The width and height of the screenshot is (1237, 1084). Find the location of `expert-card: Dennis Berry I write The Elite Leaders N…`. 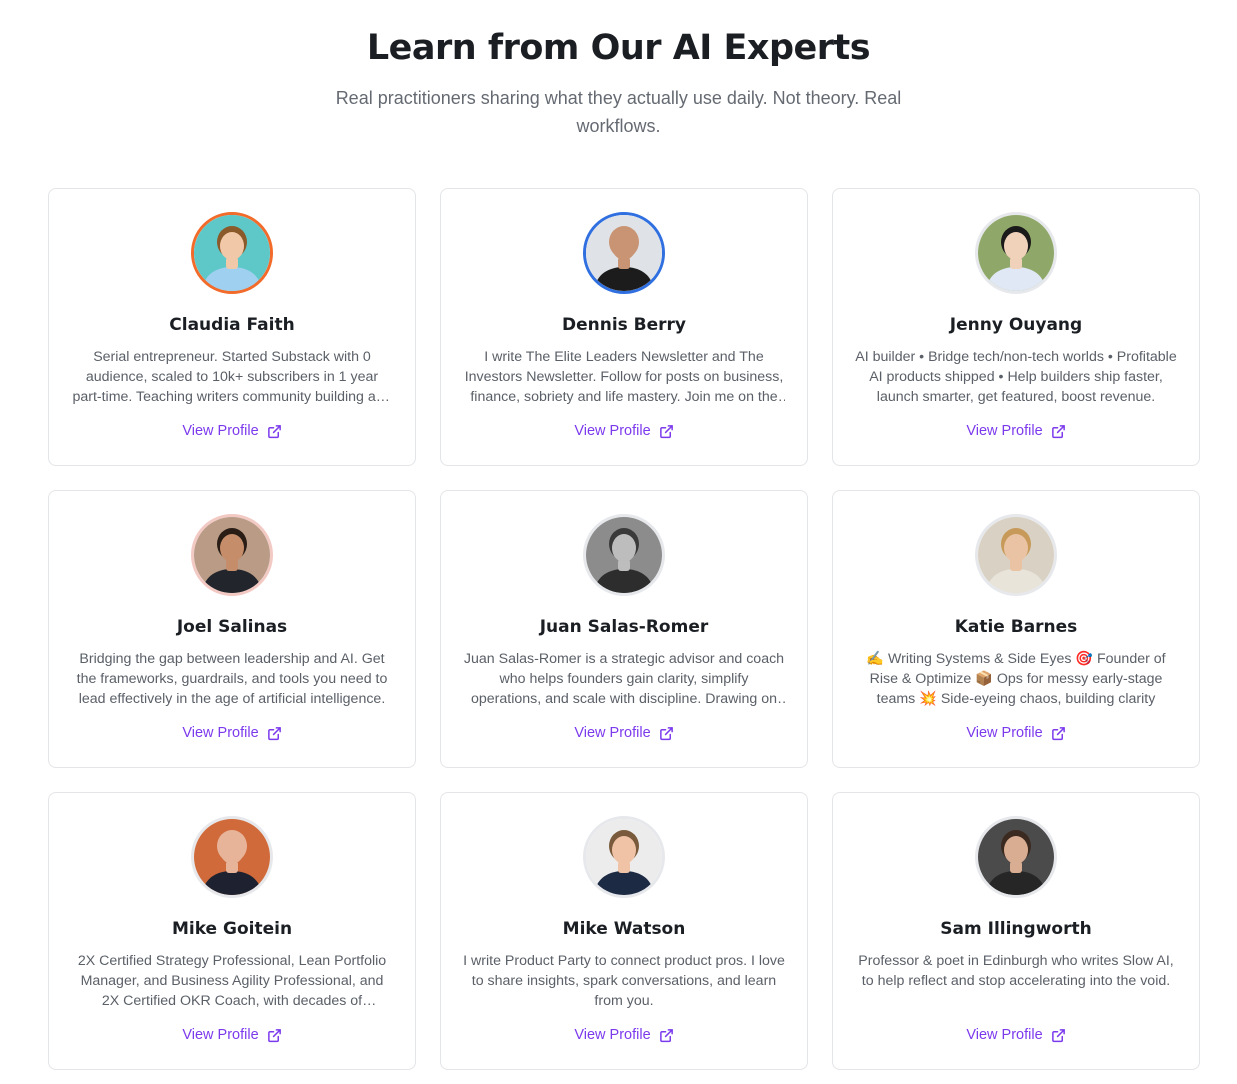

expert-card: Dennis Berry I write The Elite Leaders N… is located at coordinates (624, 327).